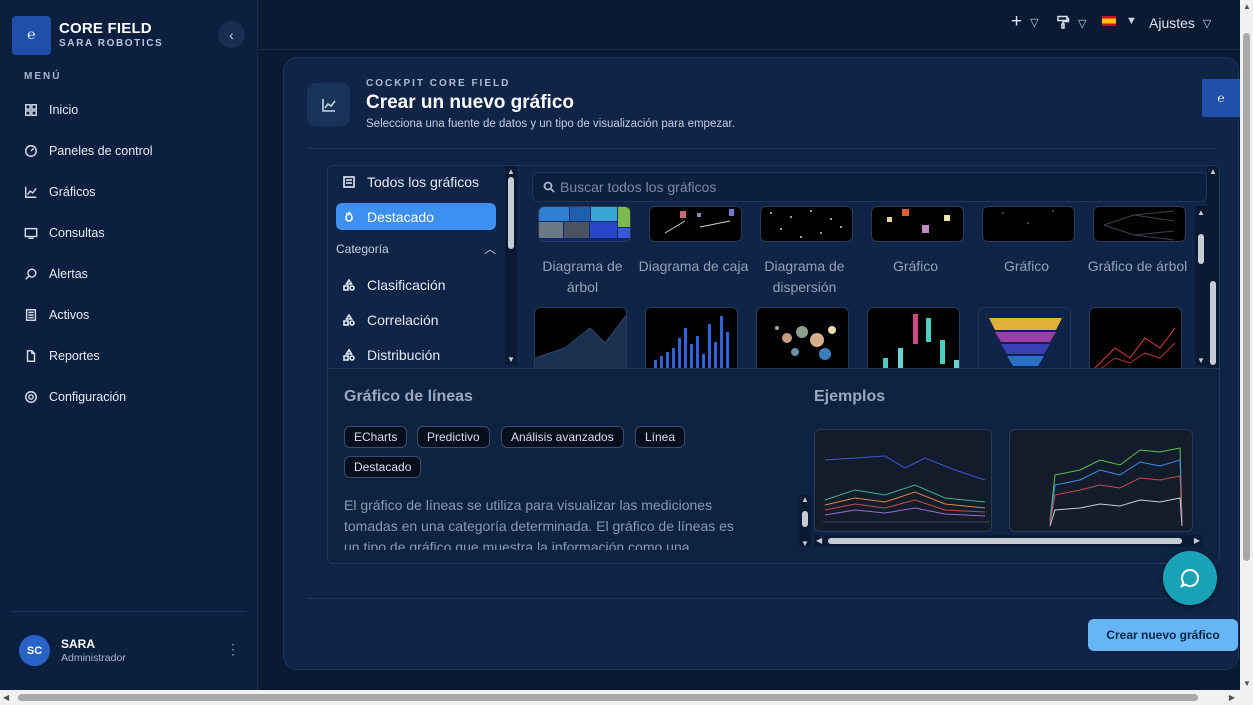 The width and height of the screenshot is (1253, 705). I want to click on area-chart-thumbnail, so click(580, 337).